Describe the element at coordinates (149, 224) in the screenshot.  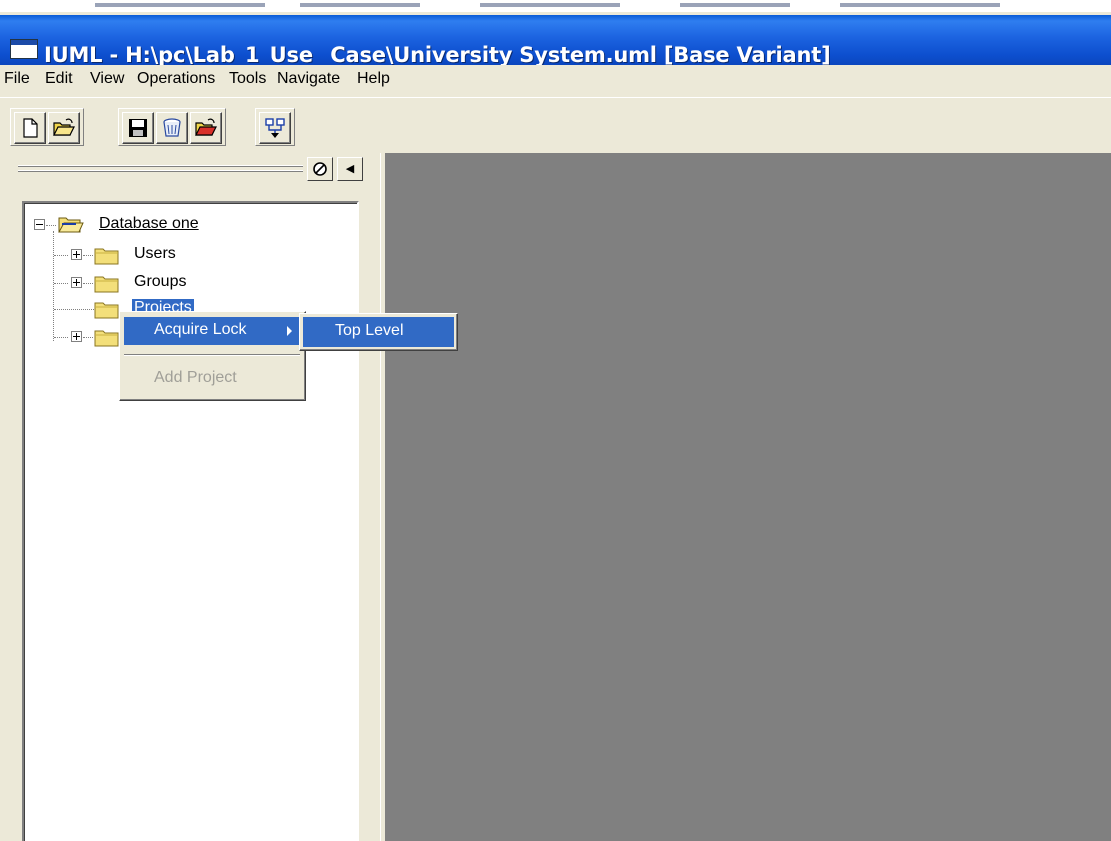
I see `tree-root-label: Database one` at that location.